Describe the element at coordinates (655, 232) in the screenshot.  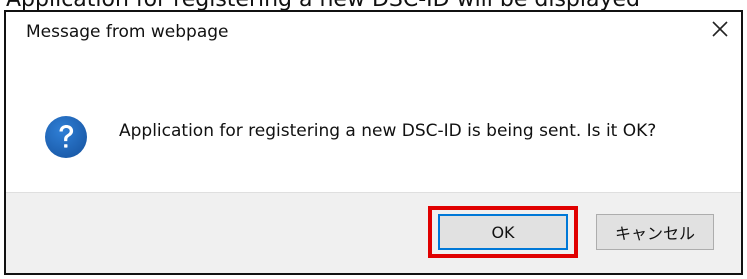
I see `cancel-button: キャンセル` at that location.